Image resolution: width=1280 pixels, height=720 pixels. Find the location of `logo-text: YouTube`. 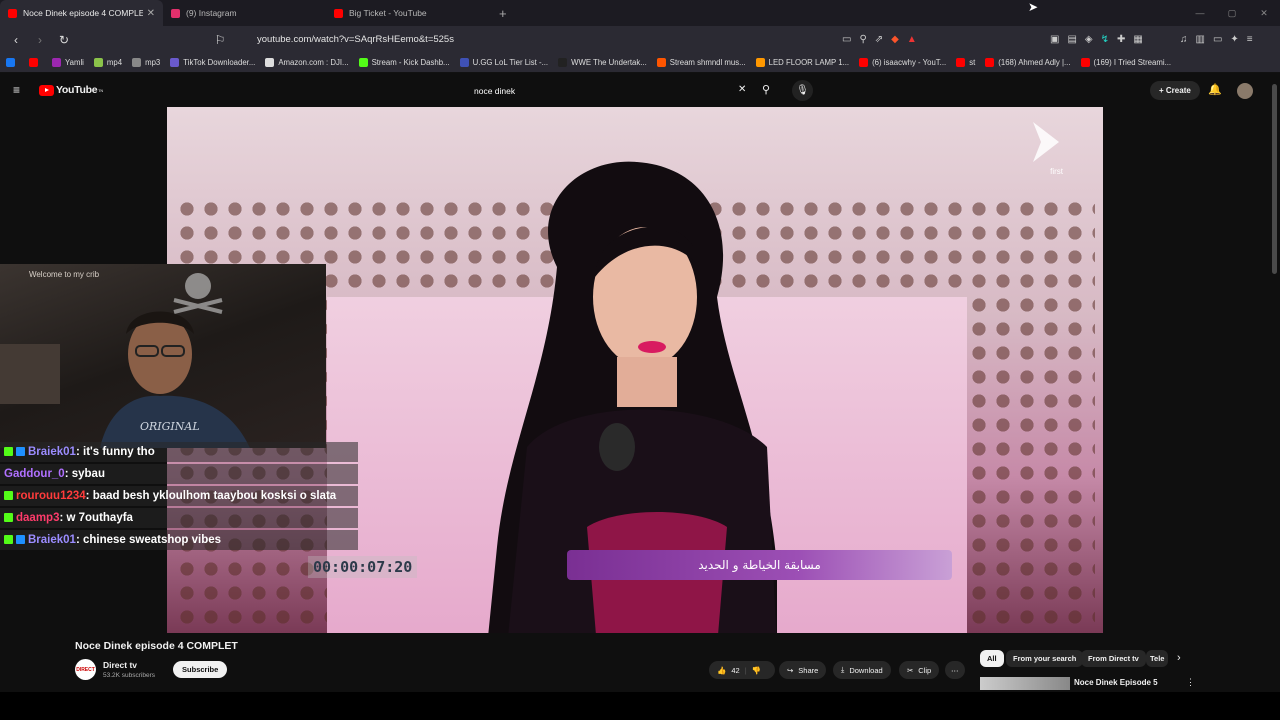

logo-text: YouTube is located at coordinates (77, 90).